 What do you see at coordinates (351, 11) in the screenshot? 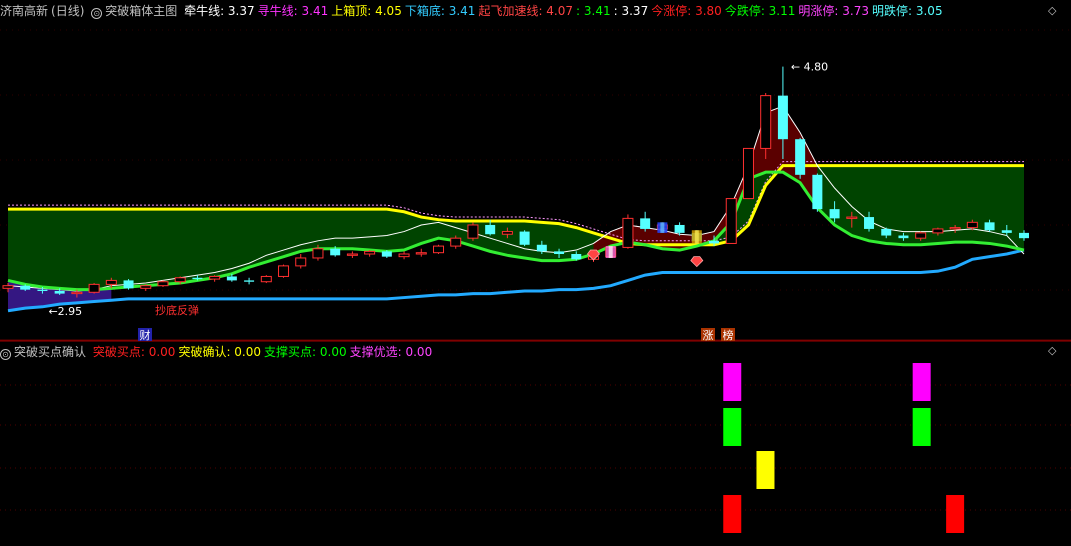
I see `main-field-label: 上箱顶:` at bounding box center [351, 11].